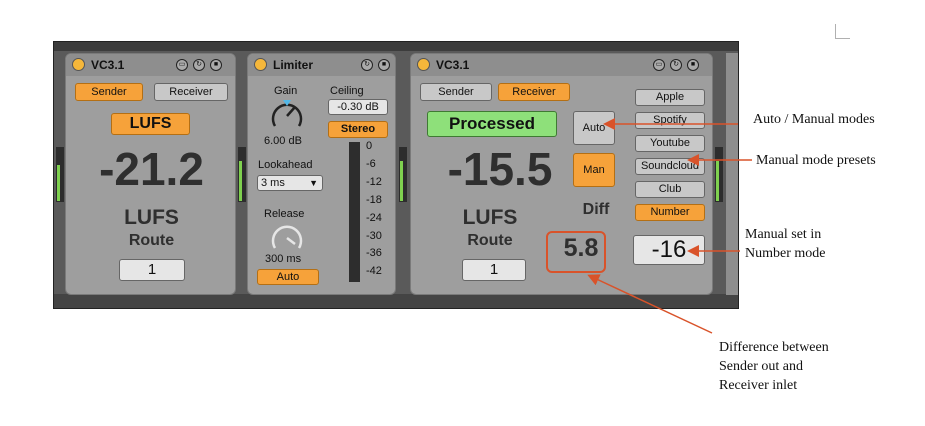 This screenshot has height=426, width=925. What do you see at coordinates (814, 119) in the screenshot?
I see `annotation-modes: Auto / Manual modes` at bounding box center [814, 119].